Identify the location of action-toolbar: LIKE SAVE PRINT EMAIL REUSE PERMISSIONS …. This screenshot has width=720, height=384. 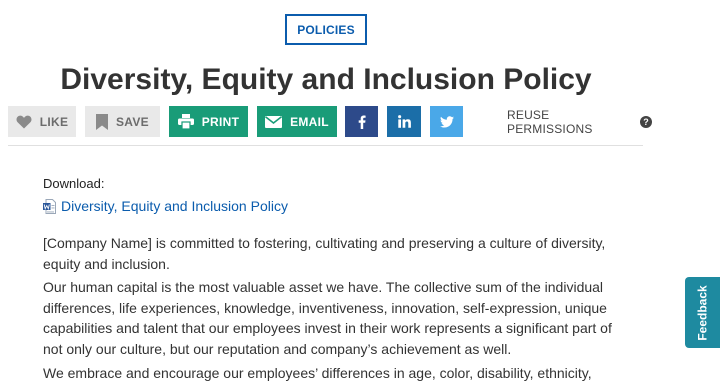
(326, 122).